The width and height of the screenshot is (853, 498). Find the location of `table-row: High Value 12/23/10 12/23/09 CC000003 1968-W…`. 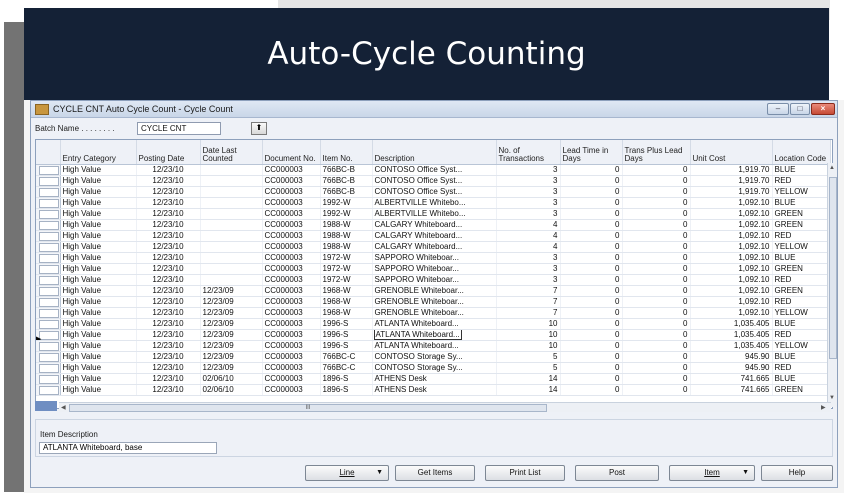

table-row: High Value 12/23/10 12/23/09 CC000003 1968-W… is located at coordinates (433, 291).